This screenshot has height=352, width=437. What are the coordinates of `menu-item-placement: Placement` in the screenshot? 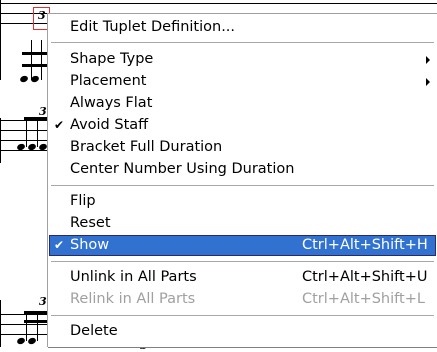 It's located at (242, 81).